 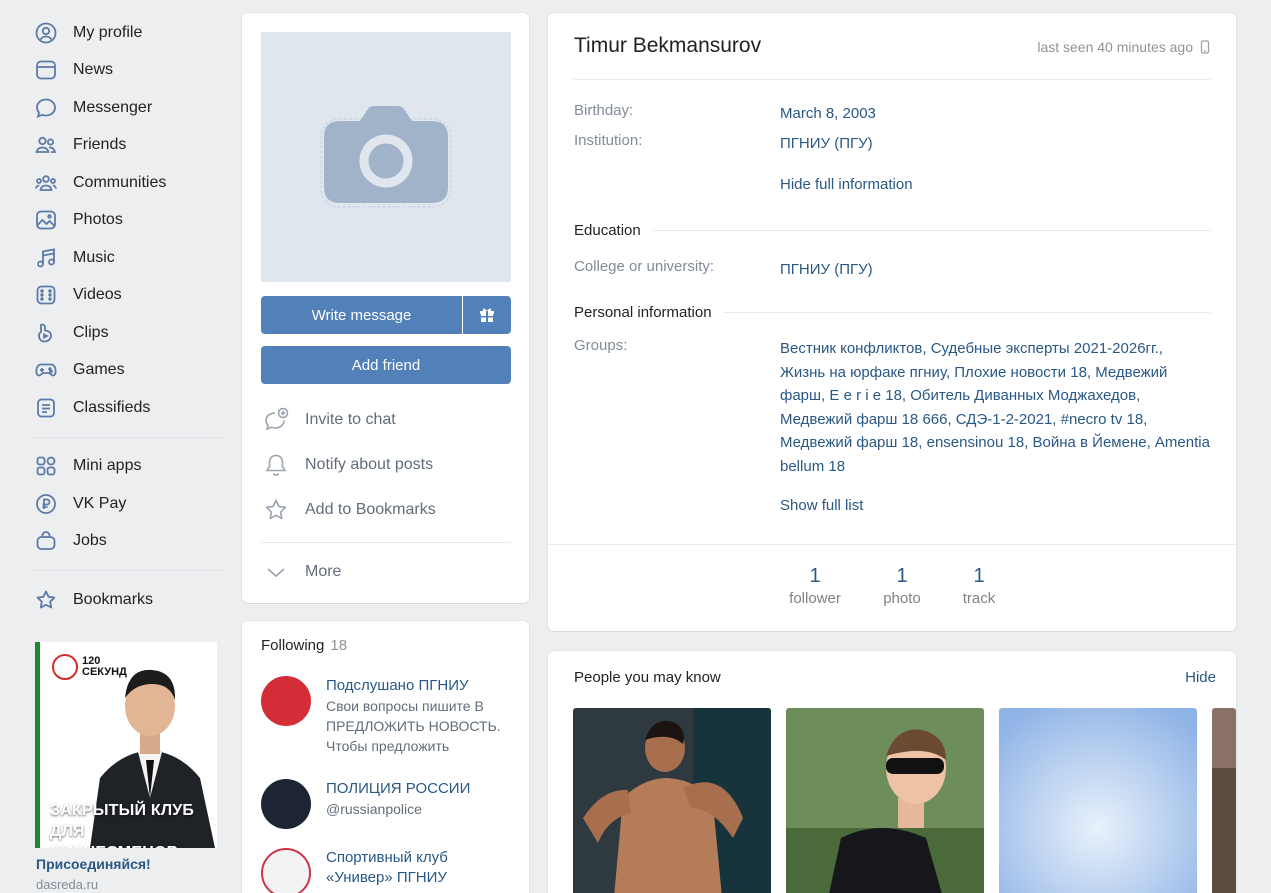 I want to click on nav-news: News, so click(x=128, y=71).